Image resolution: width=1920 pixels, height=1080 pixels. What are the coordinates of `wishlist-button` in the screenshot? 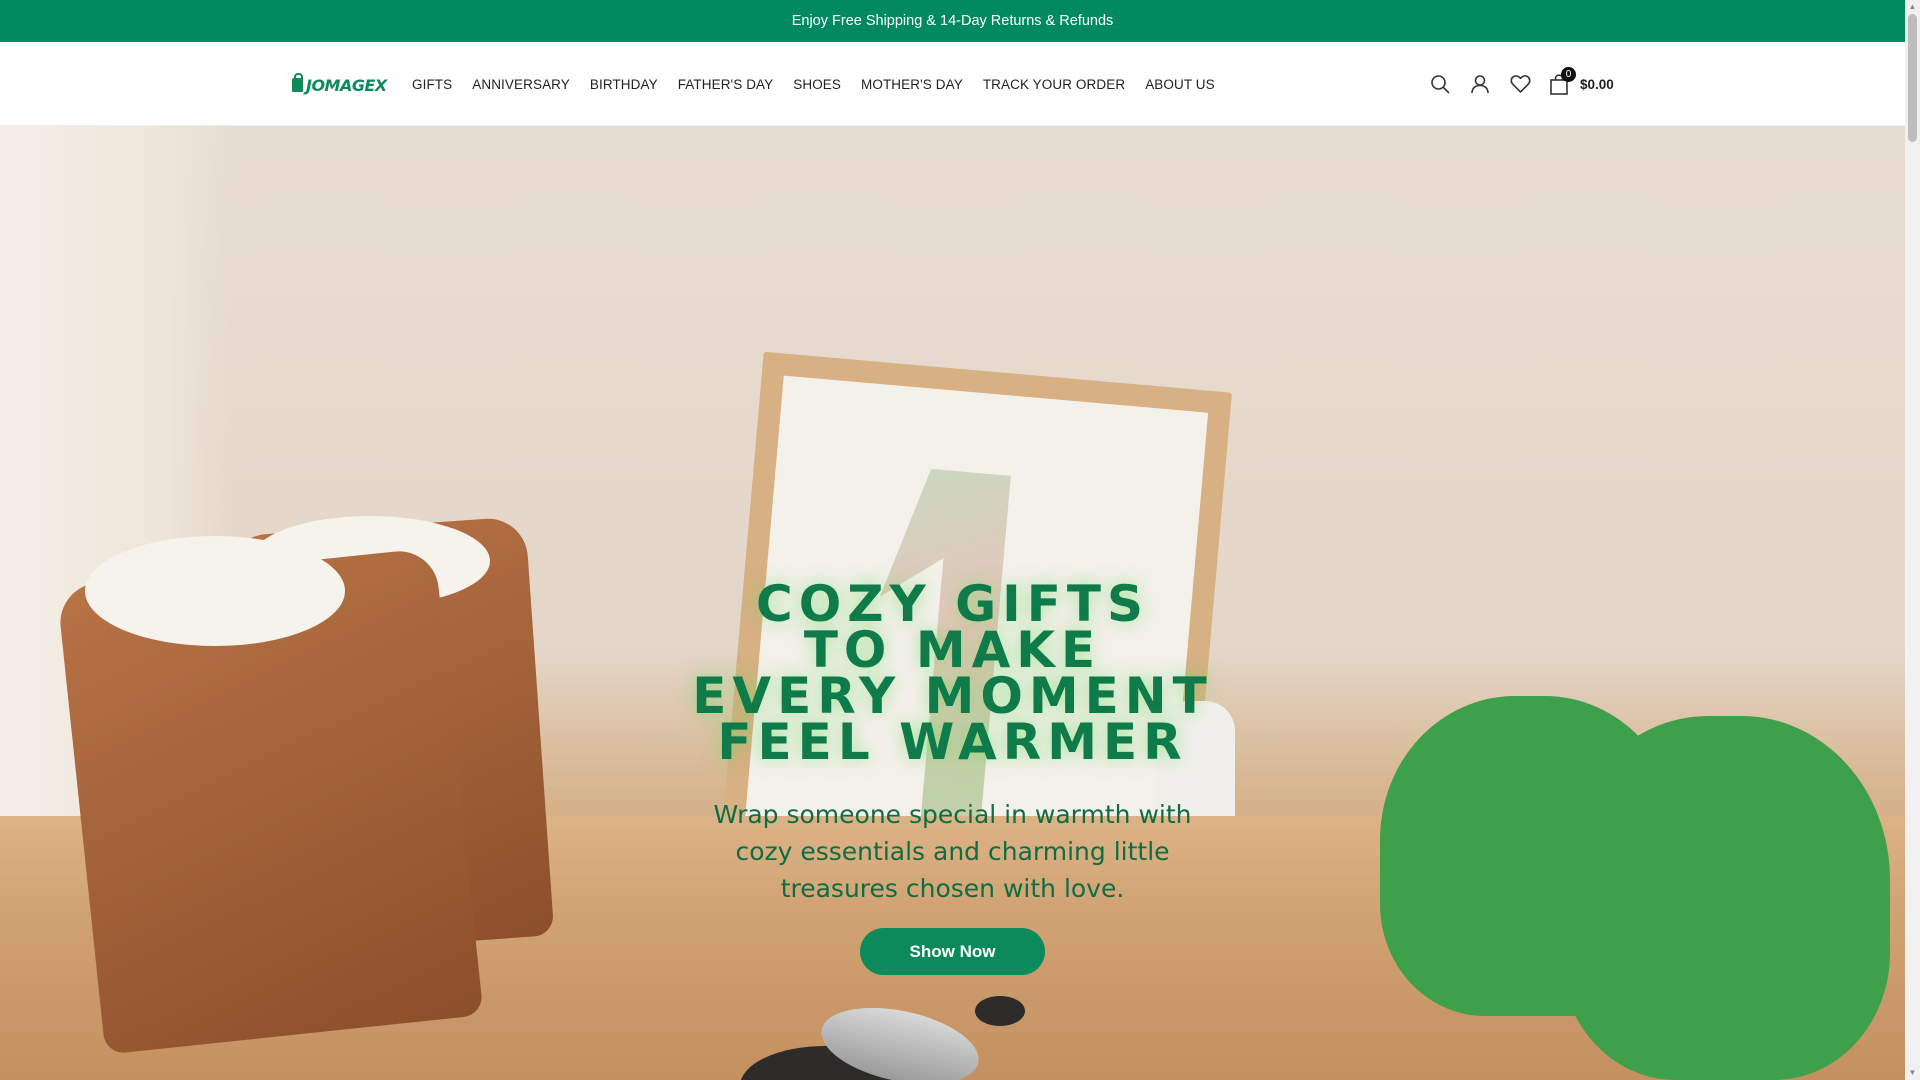 It's located at (1520, 84).